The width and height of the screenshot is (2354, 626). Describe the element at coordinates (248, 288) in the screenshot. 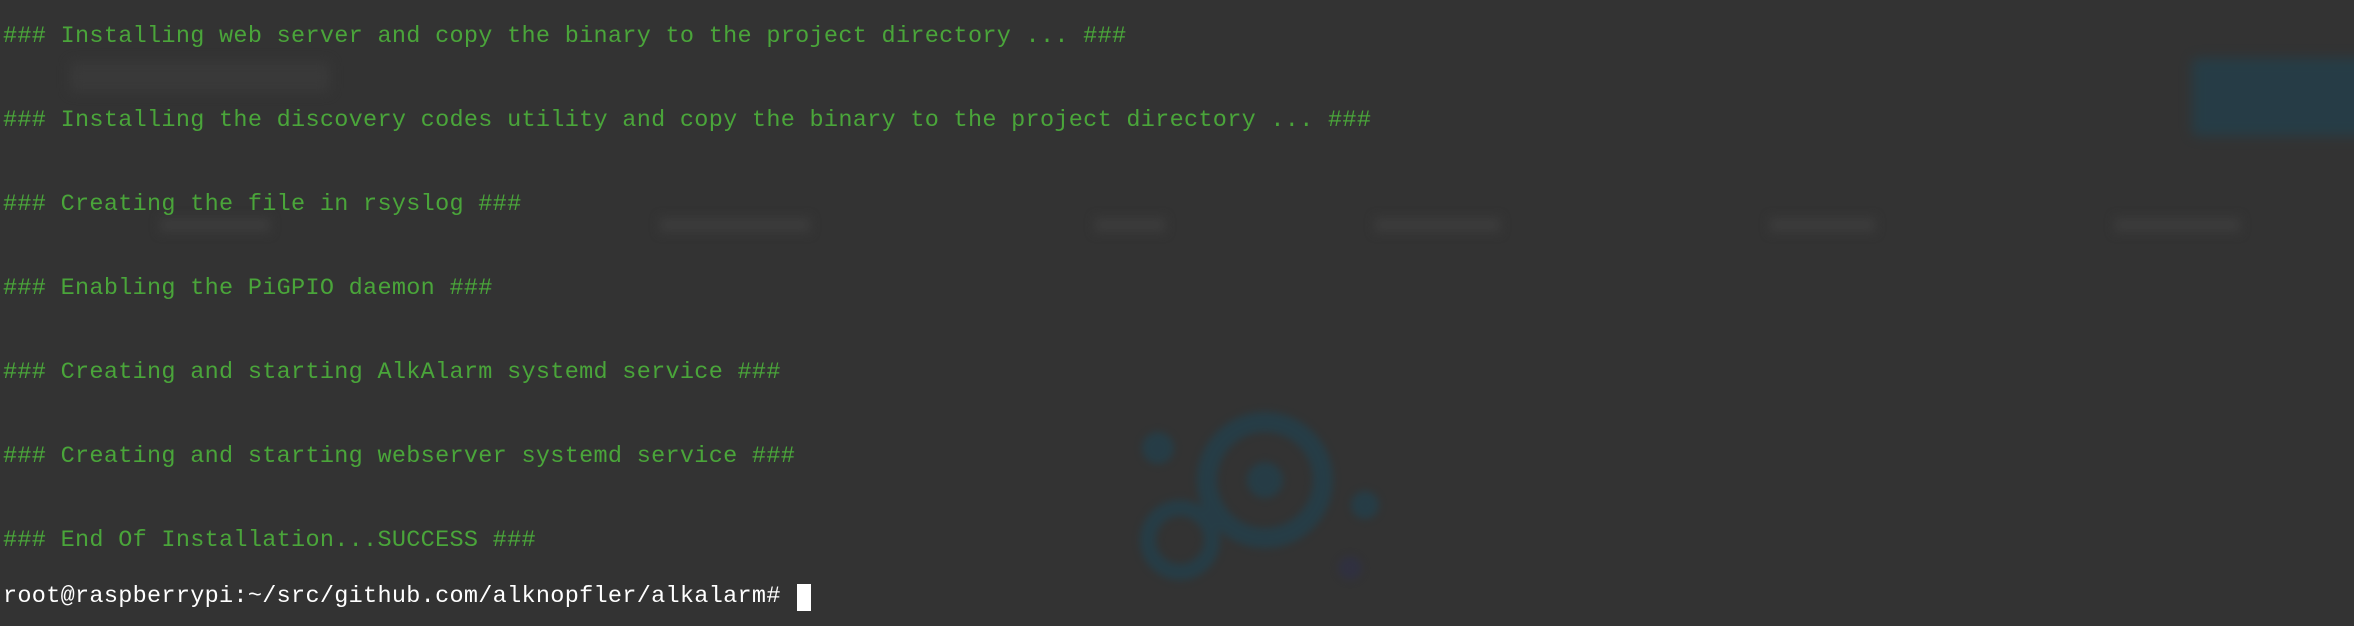

I see `output-line: ### Enabling the PiGPIO daemon ###` at that location.